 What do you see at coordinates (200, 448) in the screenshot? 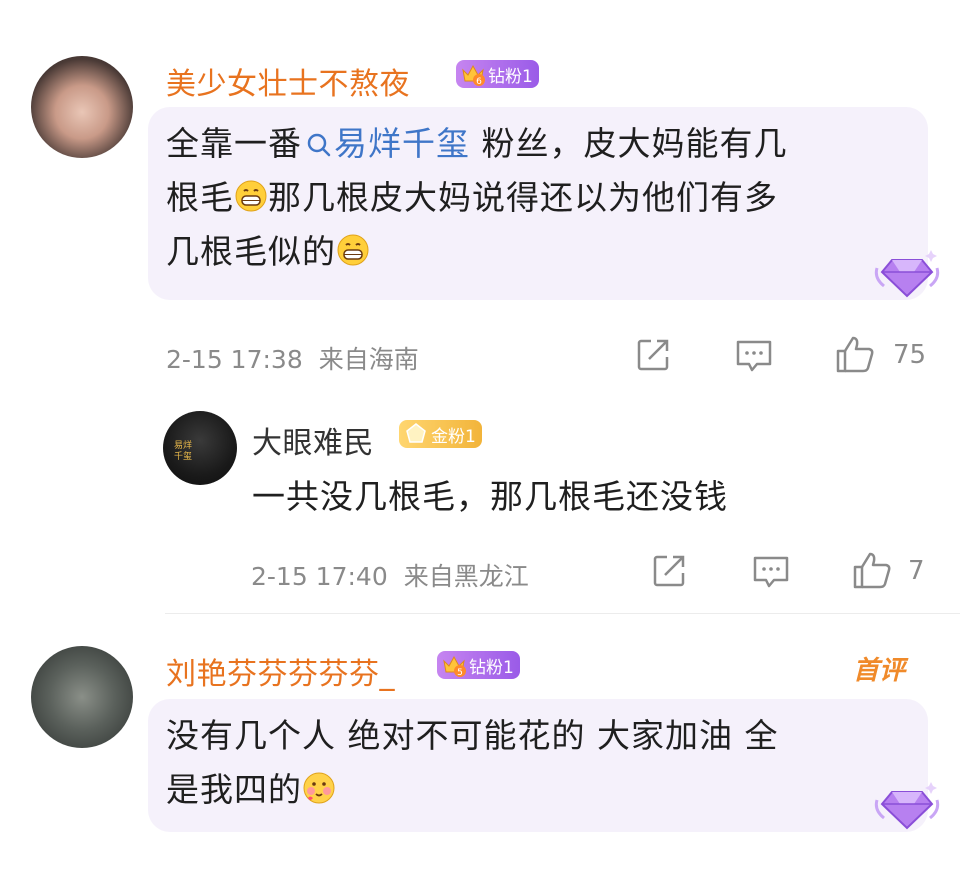
I see `avatar-replier: 易烊 千玺` at bounding box center [200, 448].